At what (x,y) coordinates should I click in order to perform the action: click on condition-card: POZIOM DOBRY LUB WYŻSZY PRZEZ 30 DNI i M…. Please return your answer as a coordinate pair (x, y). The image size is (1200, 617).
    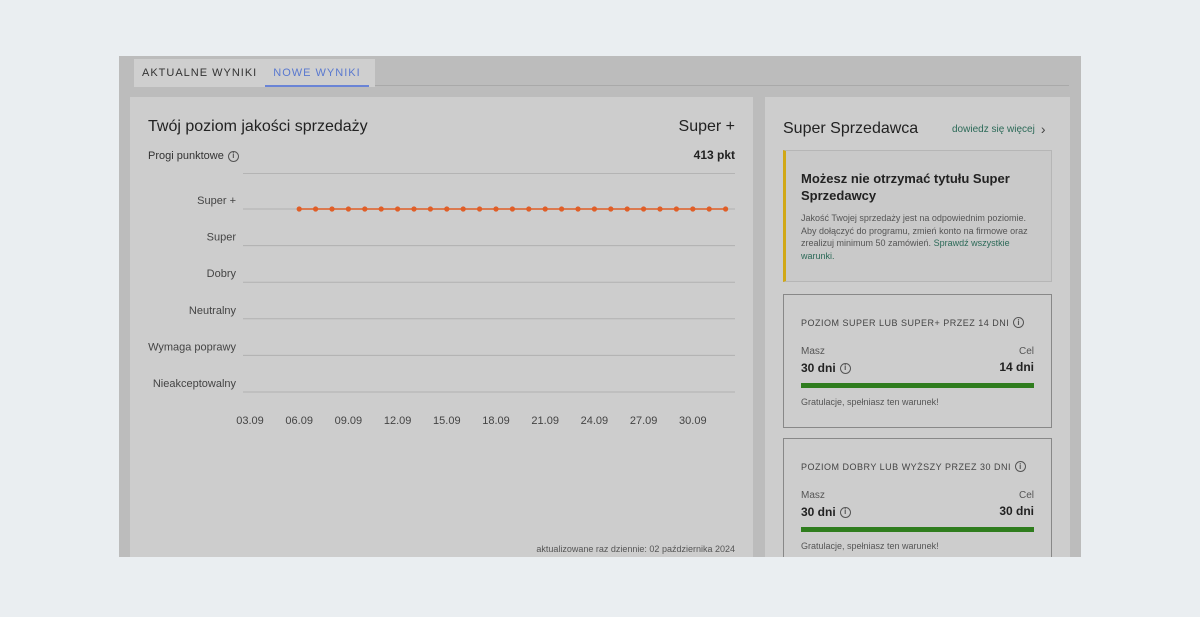
    Looking at the image, I should click on (917, 497).